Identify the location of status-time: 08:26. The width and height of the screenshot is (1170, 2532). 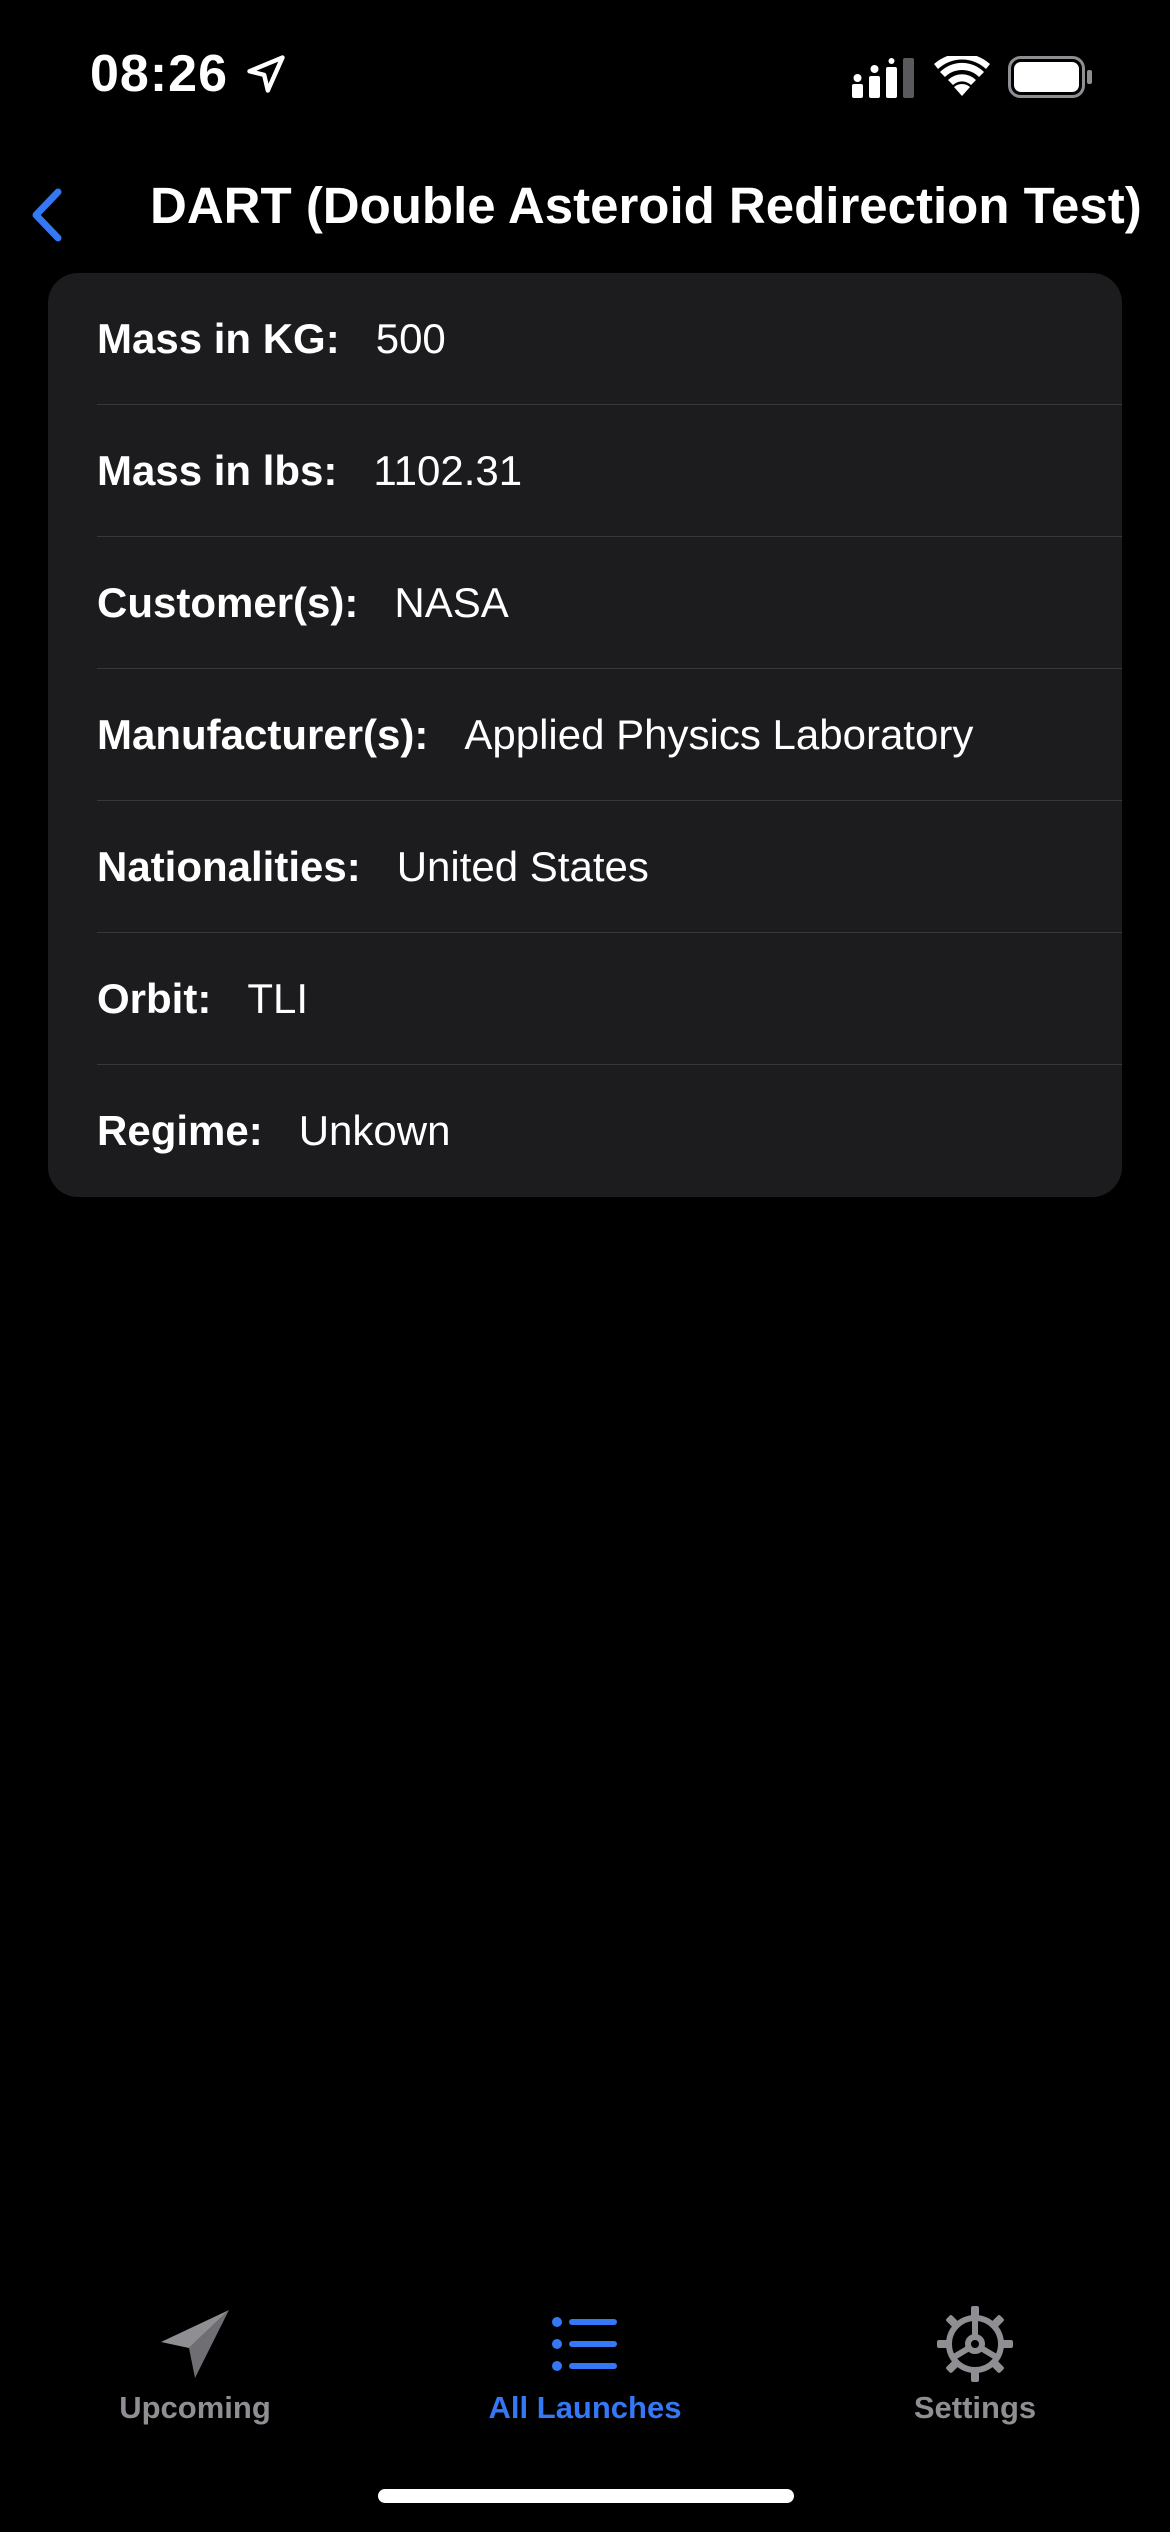
(159, 74).